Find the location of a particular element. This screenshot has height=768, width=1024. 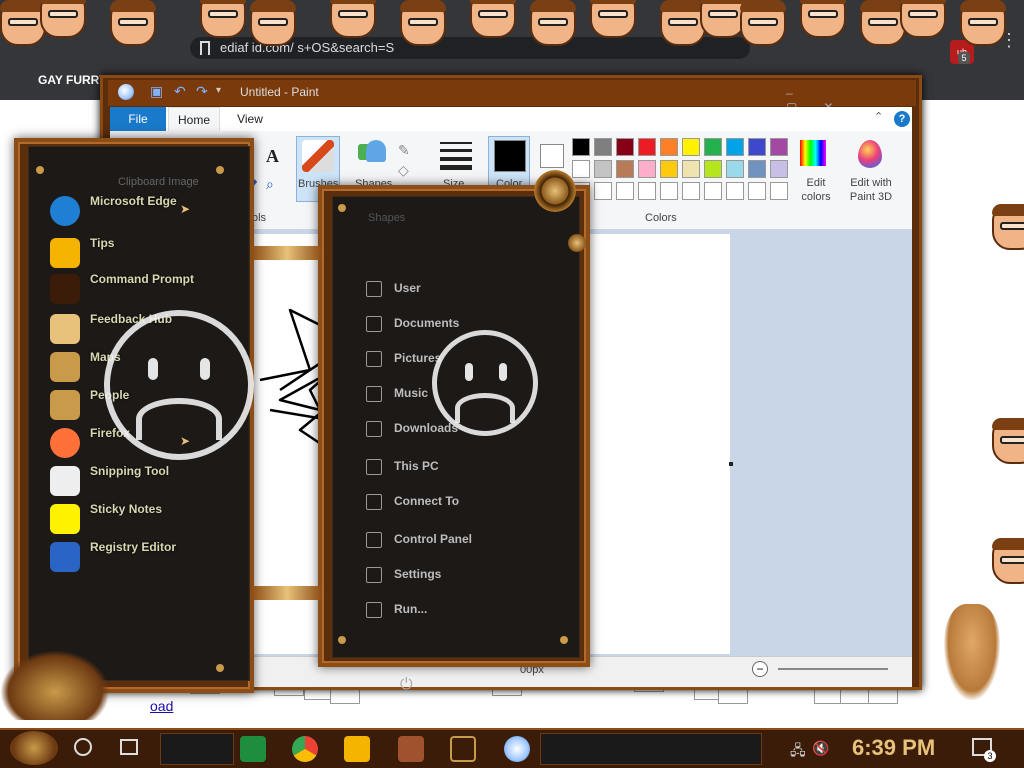

snipping-tool-icon is located at coordinates (65, 481).